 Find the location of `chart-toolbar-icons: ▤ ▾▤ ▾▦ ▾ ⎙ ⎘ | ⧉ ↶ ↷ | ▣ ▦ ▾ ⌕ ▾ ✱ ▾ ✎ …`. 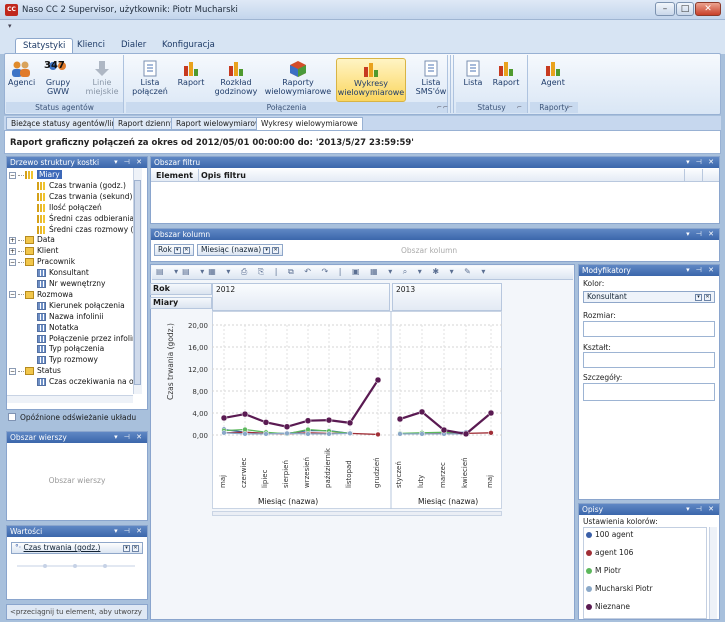

chart-toolbar-icons: ▤ ▾▤ ▾▦ ▾ ⎙ ⎘ | ⧉ ↶ ↷ | ▣ ▦ ▾ ⌕ ▾ ✱ ▾ ✎ … is located at coordinates (322, 272).